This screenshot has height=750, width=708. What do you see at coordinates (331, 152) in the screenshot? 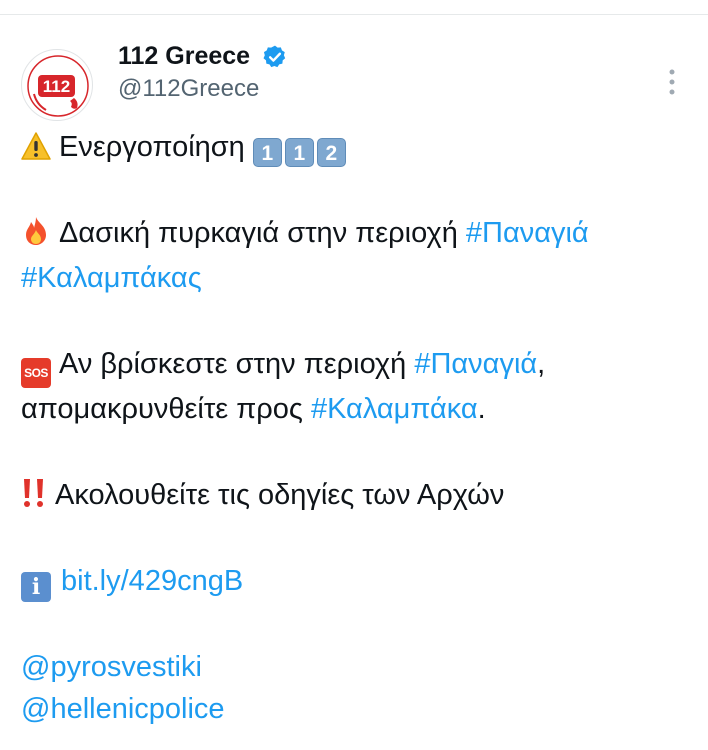
I see `keycap-2-icon: 2` at bounding box center [331, 152].